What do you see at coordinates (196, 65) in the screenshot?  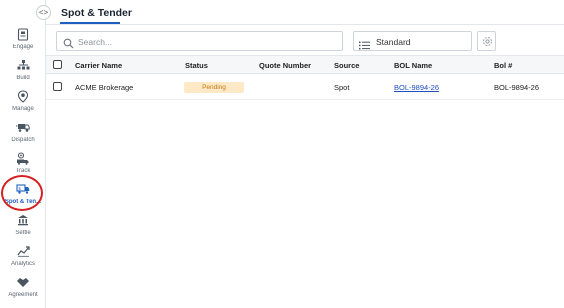 I see `column-header-status: Status` at bounding box center [196, 65].